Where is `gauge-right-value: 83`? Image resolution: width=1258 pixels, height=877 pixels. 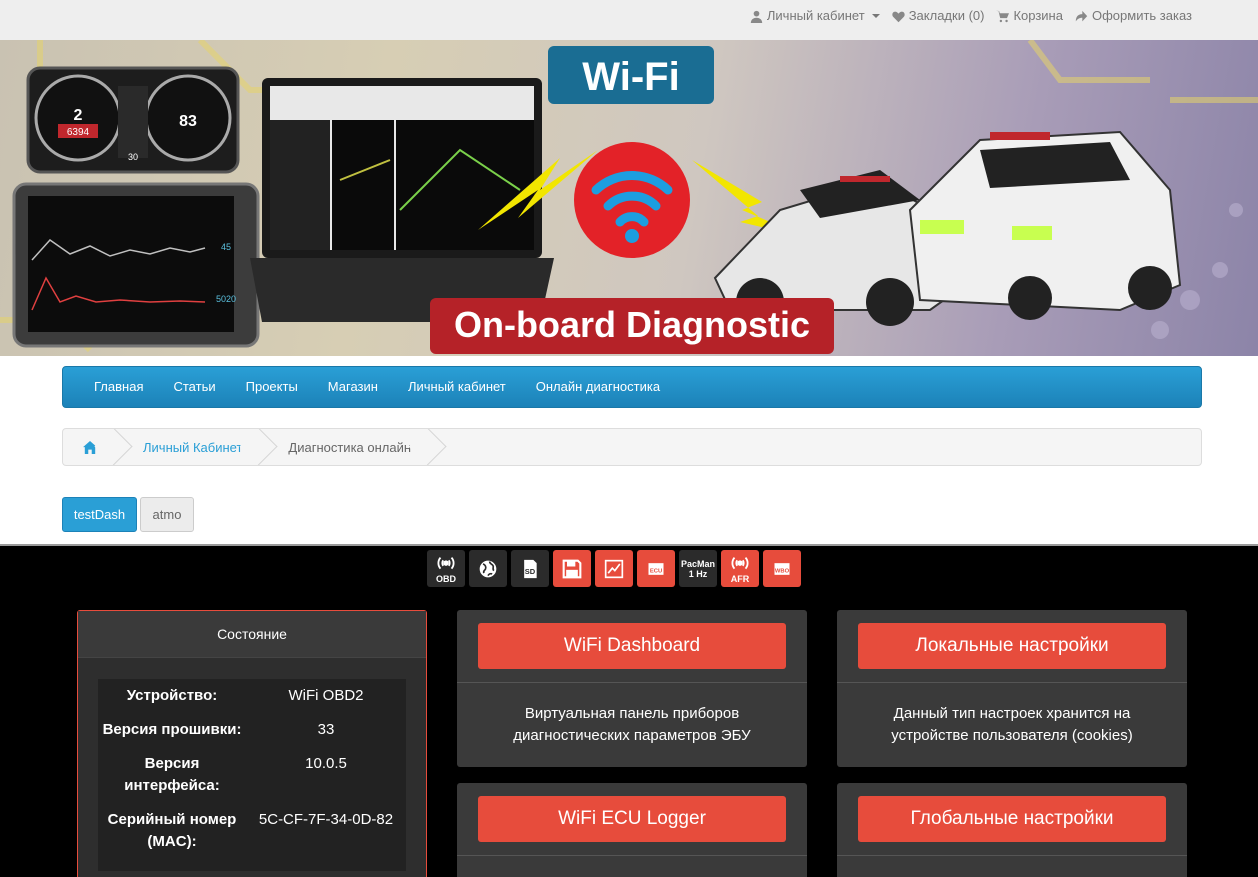
gauge-right-value: 83 is located at coordinates (188, 121).